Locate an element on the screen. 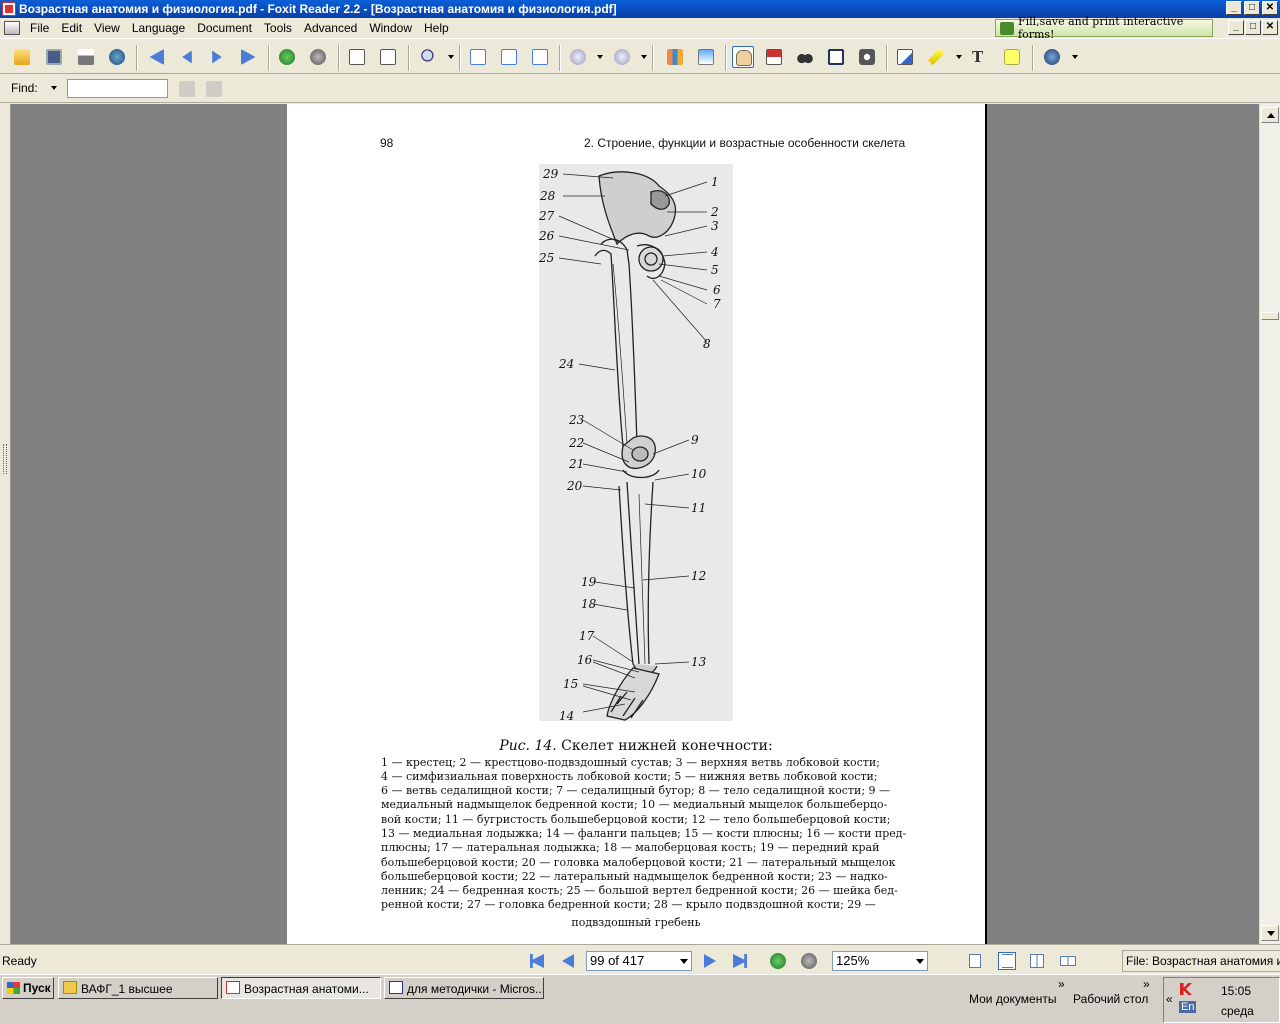 The height and width of the screenshot is (1024, 1280). find-prev-icon is located at coordinates (187, 89).